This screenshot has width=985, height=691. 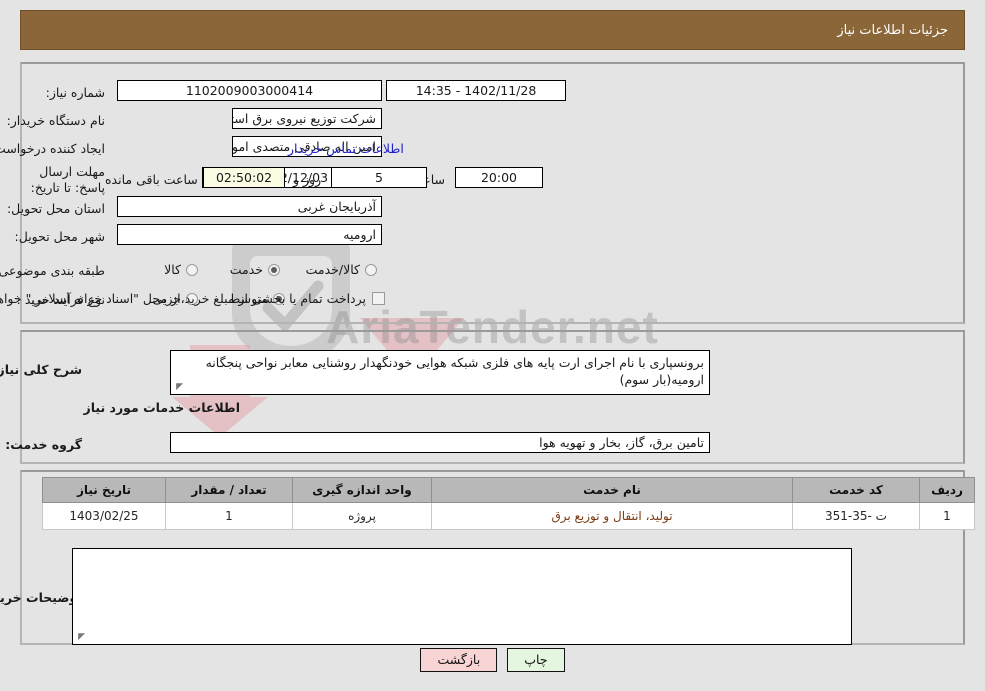 What do you see at coordinates (332, 269) in the screenshot?
I see `radio-label: کالا/خدمت` at bounding box center [332, 269].